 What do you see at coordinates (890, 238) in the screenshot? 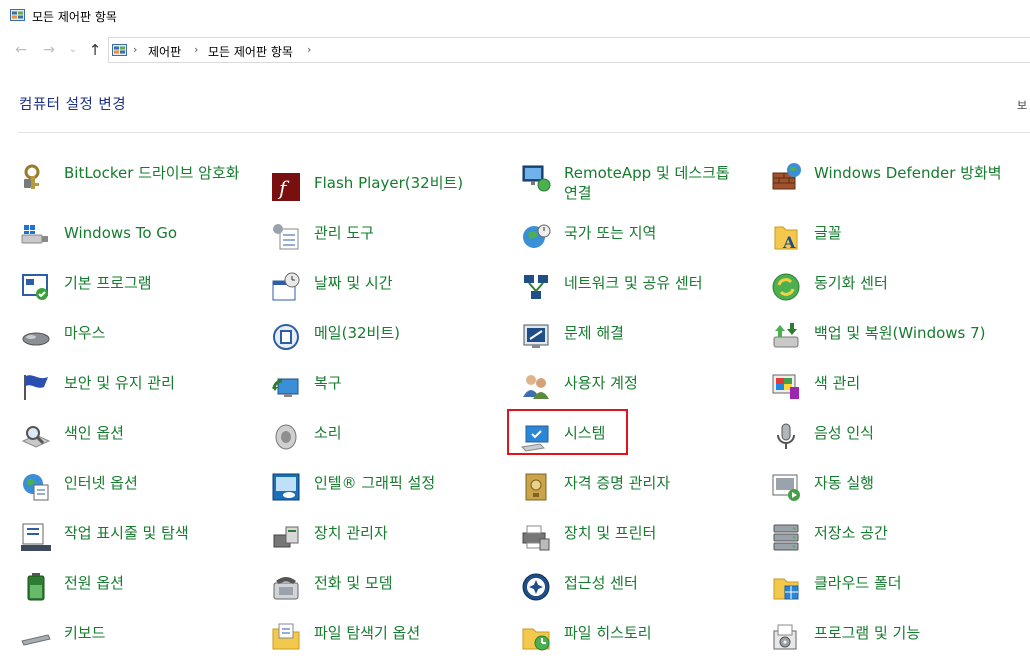
I see `item-fonts: A 글꼴` at bounding box center [890, 238].